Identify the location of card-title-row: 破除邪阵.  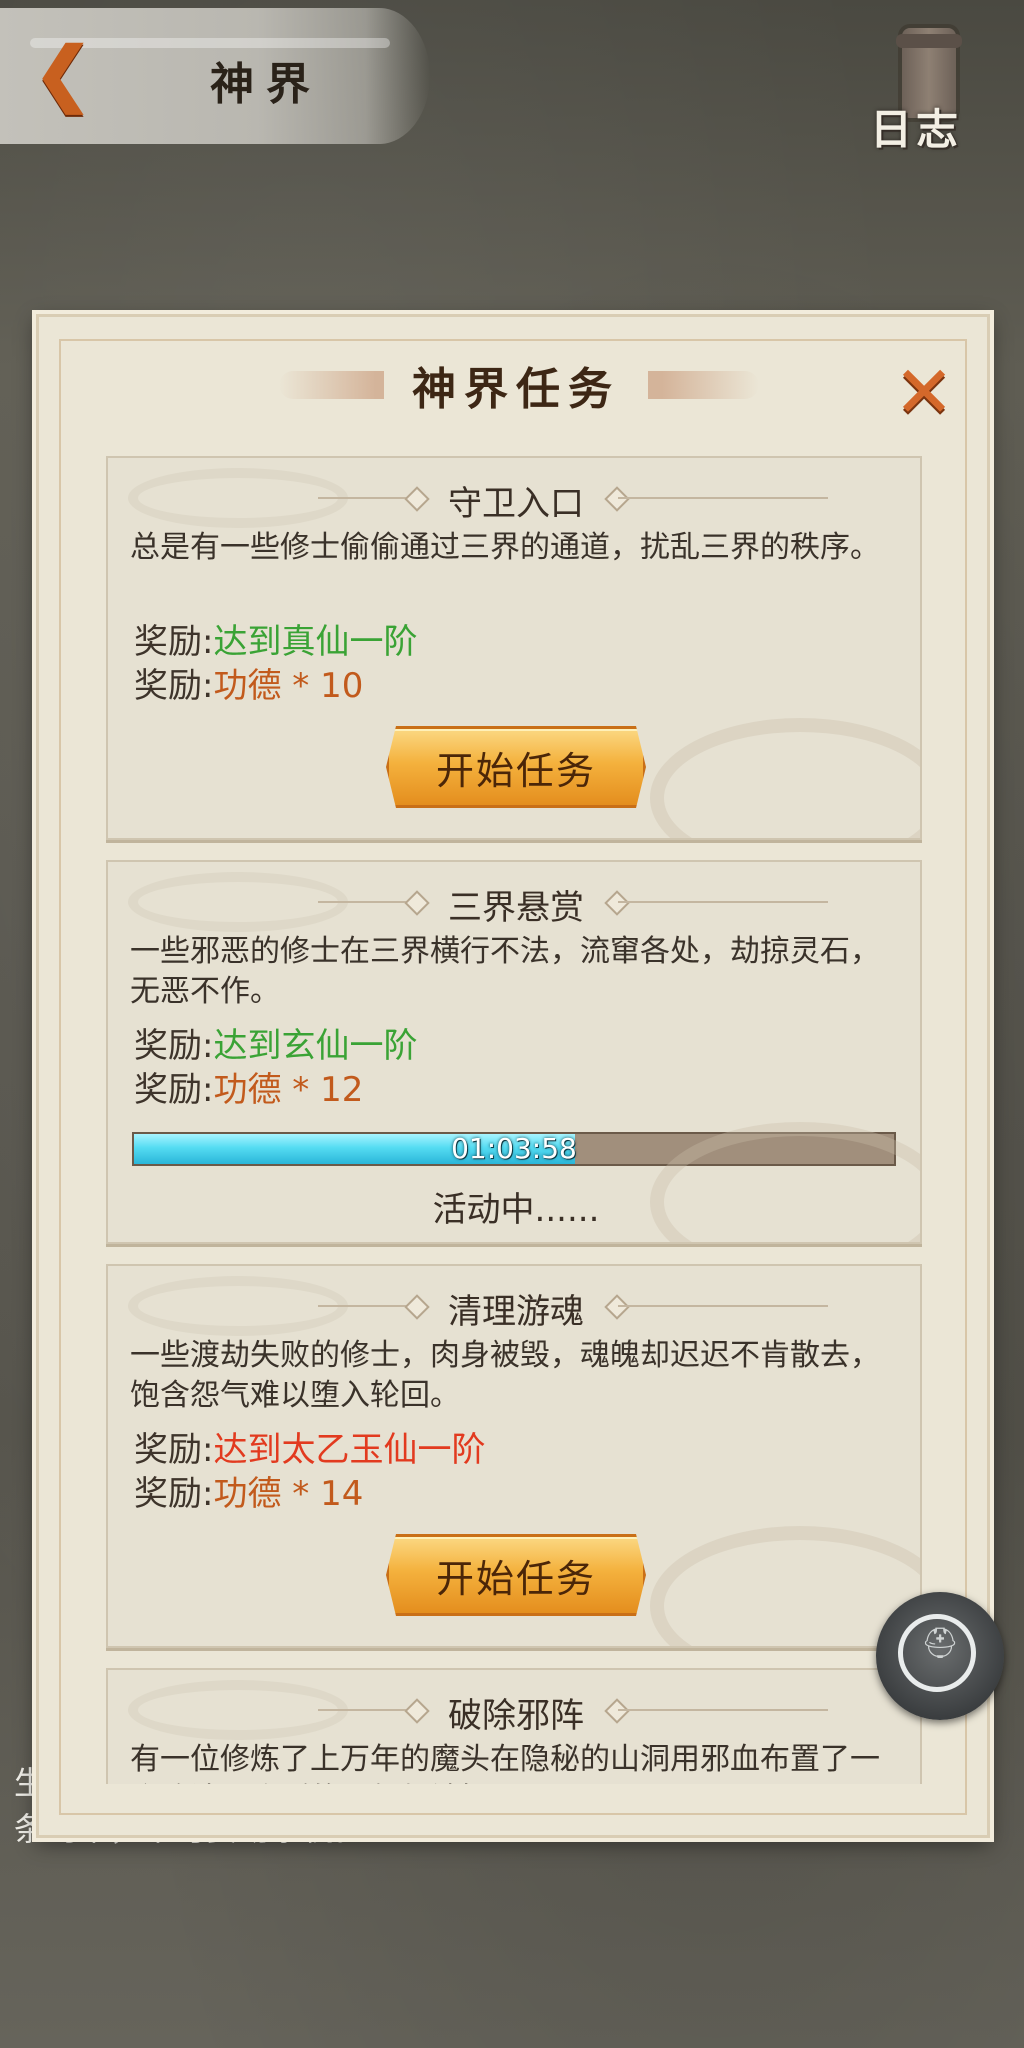
(514, 1708).